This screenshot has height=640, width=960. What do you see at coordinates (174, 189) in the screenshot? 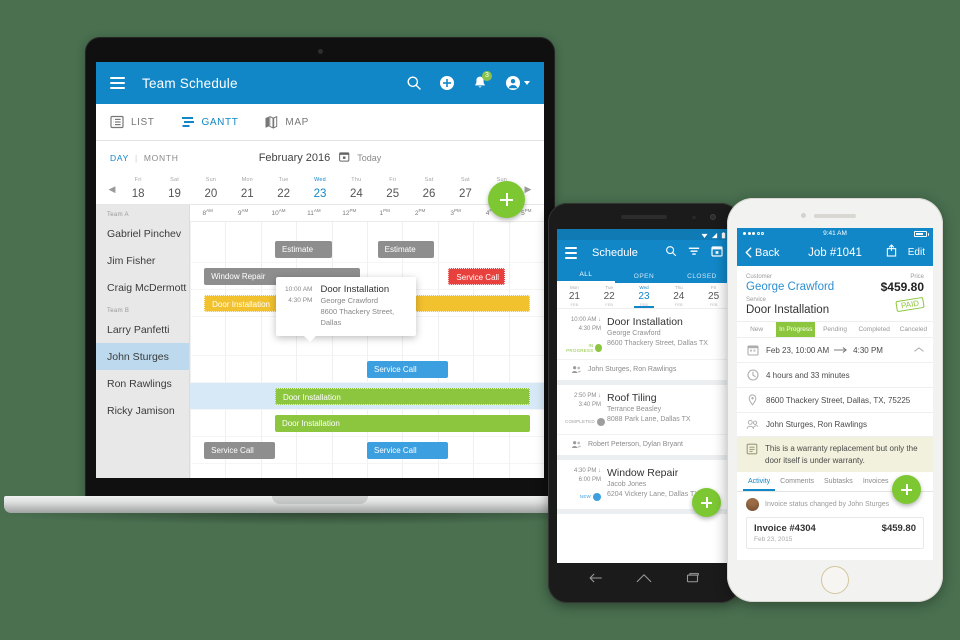
I see `day-cell-19: Sat 19` at bounding box center [174, 189].